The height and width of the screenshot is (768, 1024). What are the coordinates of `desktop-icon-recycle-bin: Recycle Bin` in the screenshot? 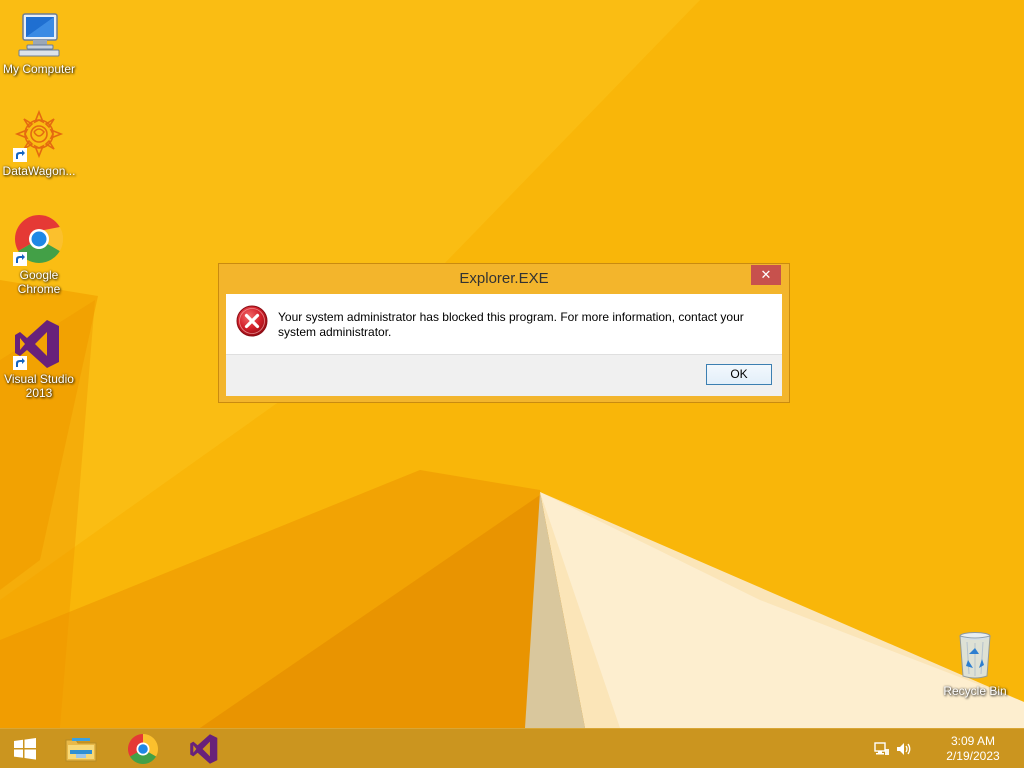 It's located at (975, 664).